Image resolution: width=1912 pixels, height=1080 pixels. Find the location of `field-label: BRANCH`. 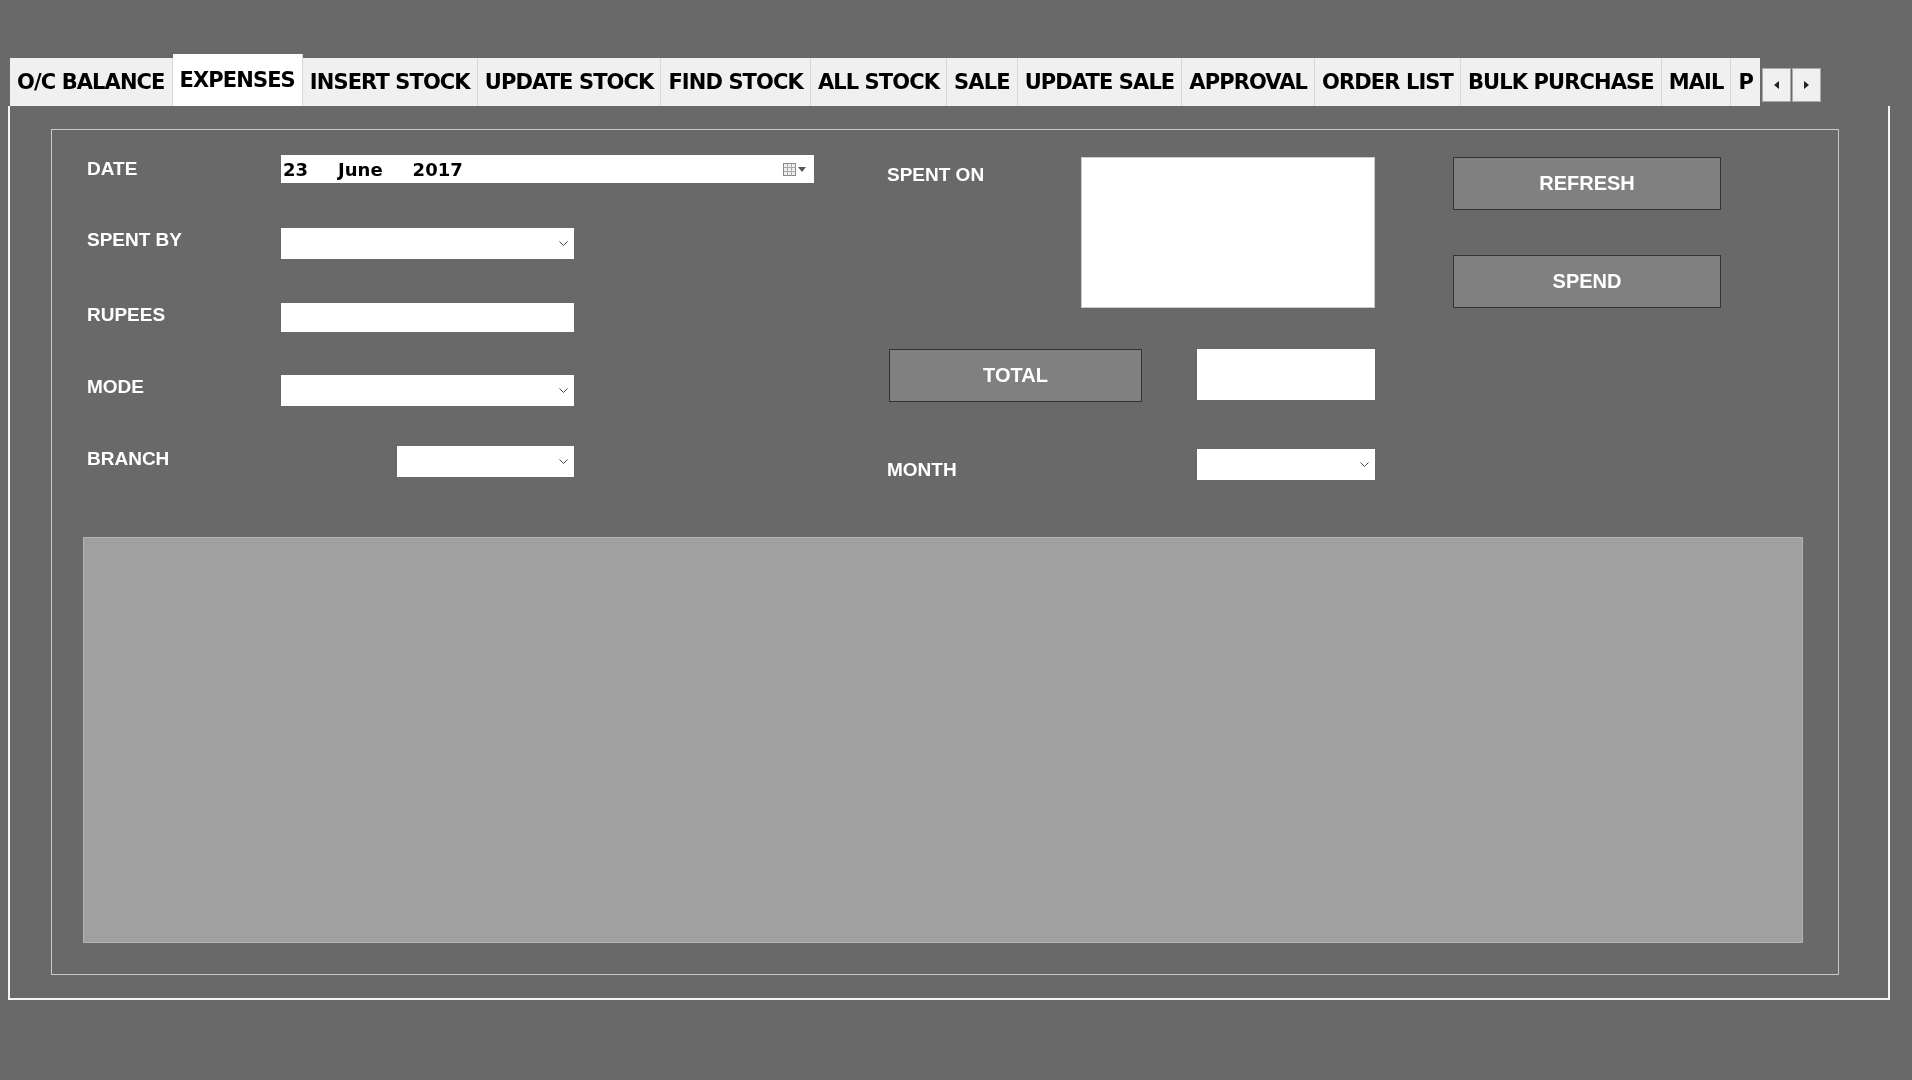

field-label: BRANCH is located at coordinates (128, 458).